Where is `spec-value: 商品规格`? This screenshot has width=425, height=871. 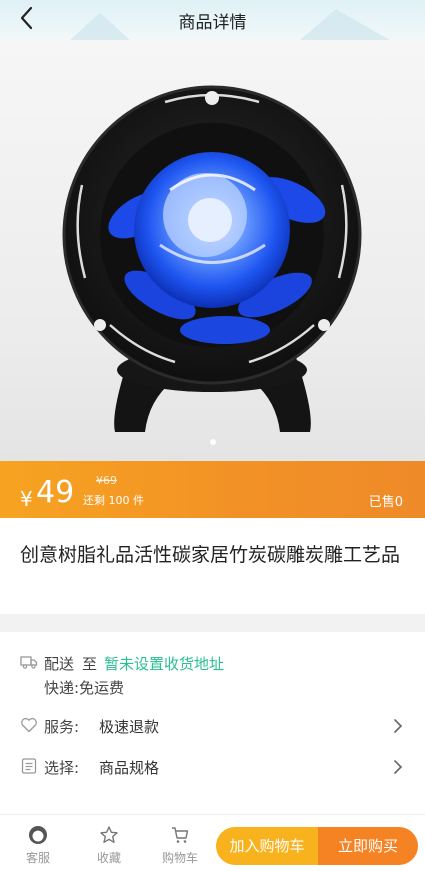 spec-value: 商品规格 is located at coordinates (129, 768).